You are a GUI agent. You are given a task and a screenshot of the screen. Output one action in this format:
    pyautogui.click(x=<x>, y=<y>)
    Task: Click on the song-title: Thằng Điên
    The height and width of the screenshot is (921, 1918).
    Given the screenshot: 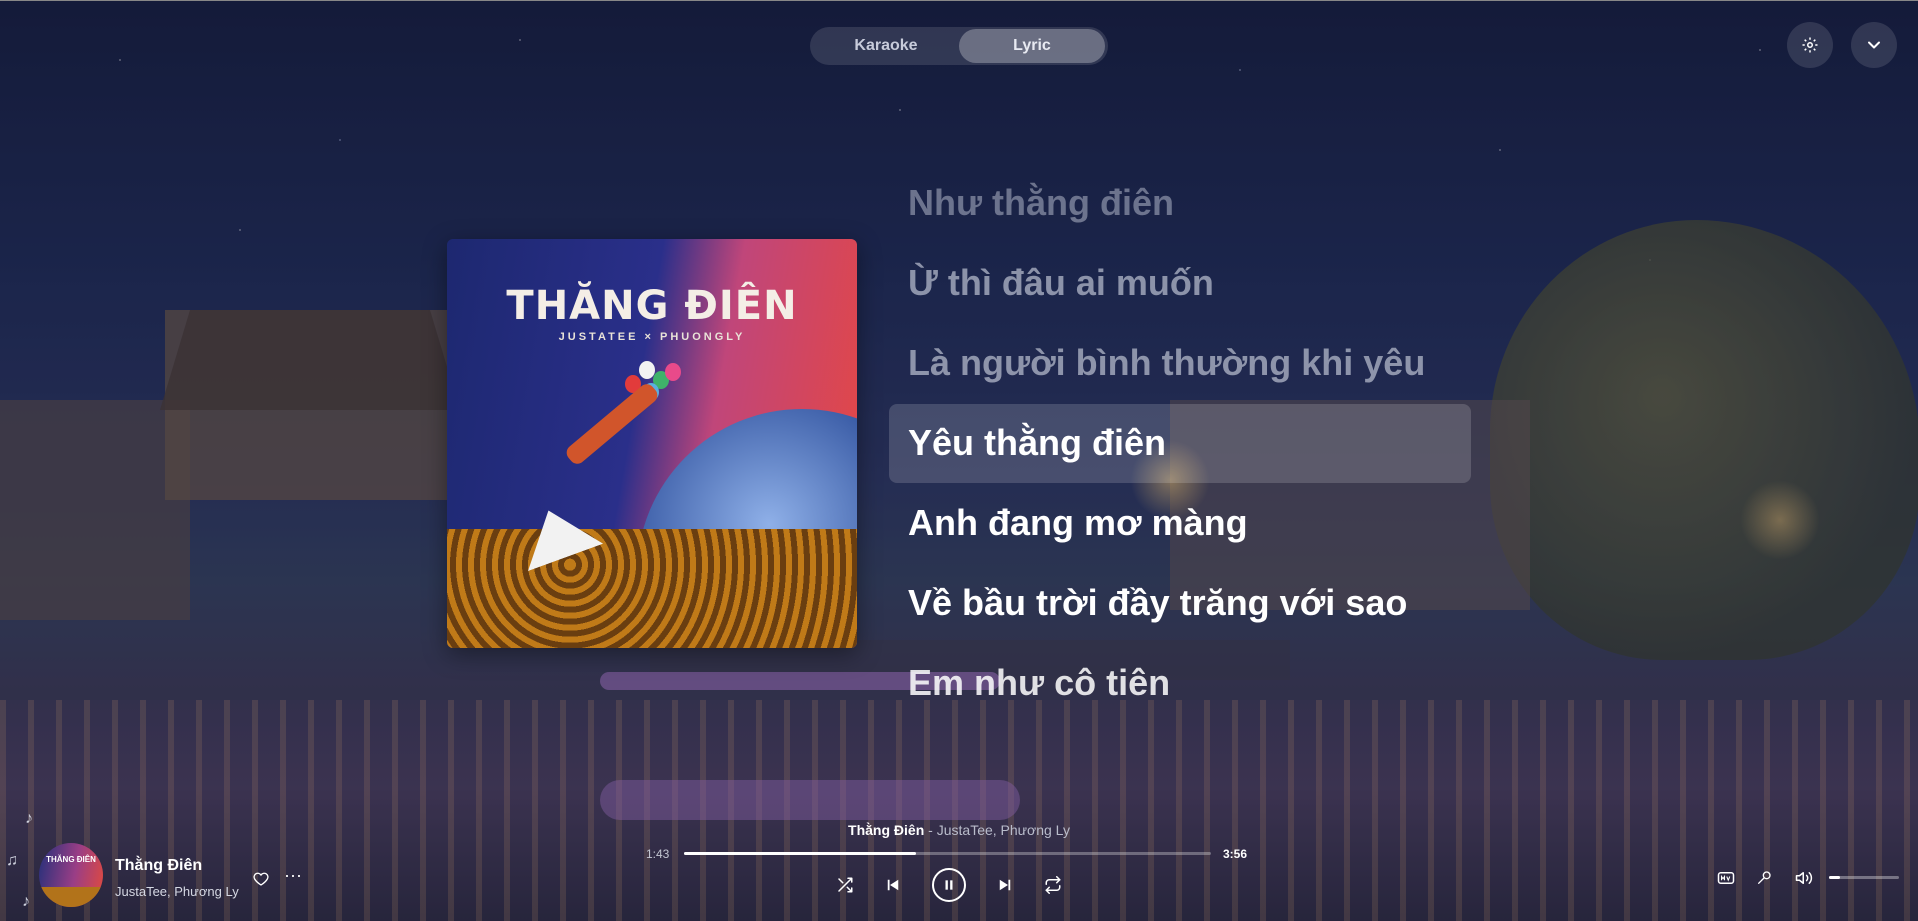 What is the action you would take?
    pyautogui.click(x=158, y=866)
    